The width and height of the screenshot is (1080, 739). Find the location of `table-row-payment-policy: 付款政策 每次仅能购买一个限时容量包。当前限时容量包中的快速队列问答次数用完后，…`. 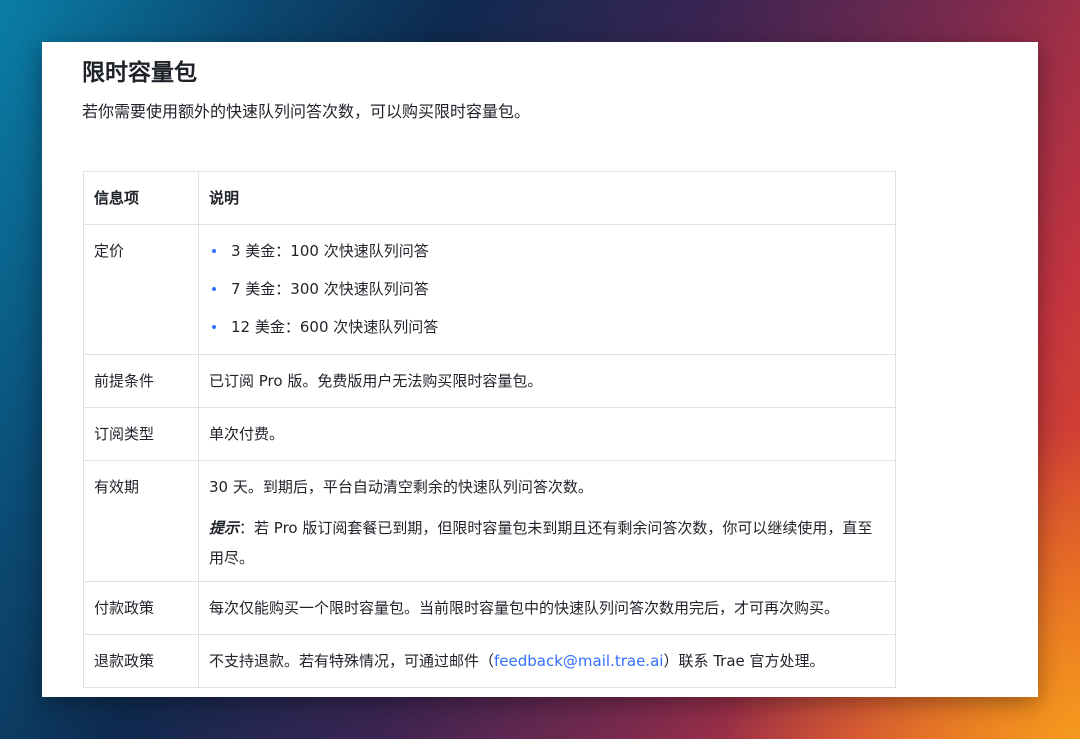

table-row-payment-policy: 付款政策 每次仅能购买一个限时容量包。当前限时容量包中的快速队列问答次数用完后，… is located at coordinates (489, 608).